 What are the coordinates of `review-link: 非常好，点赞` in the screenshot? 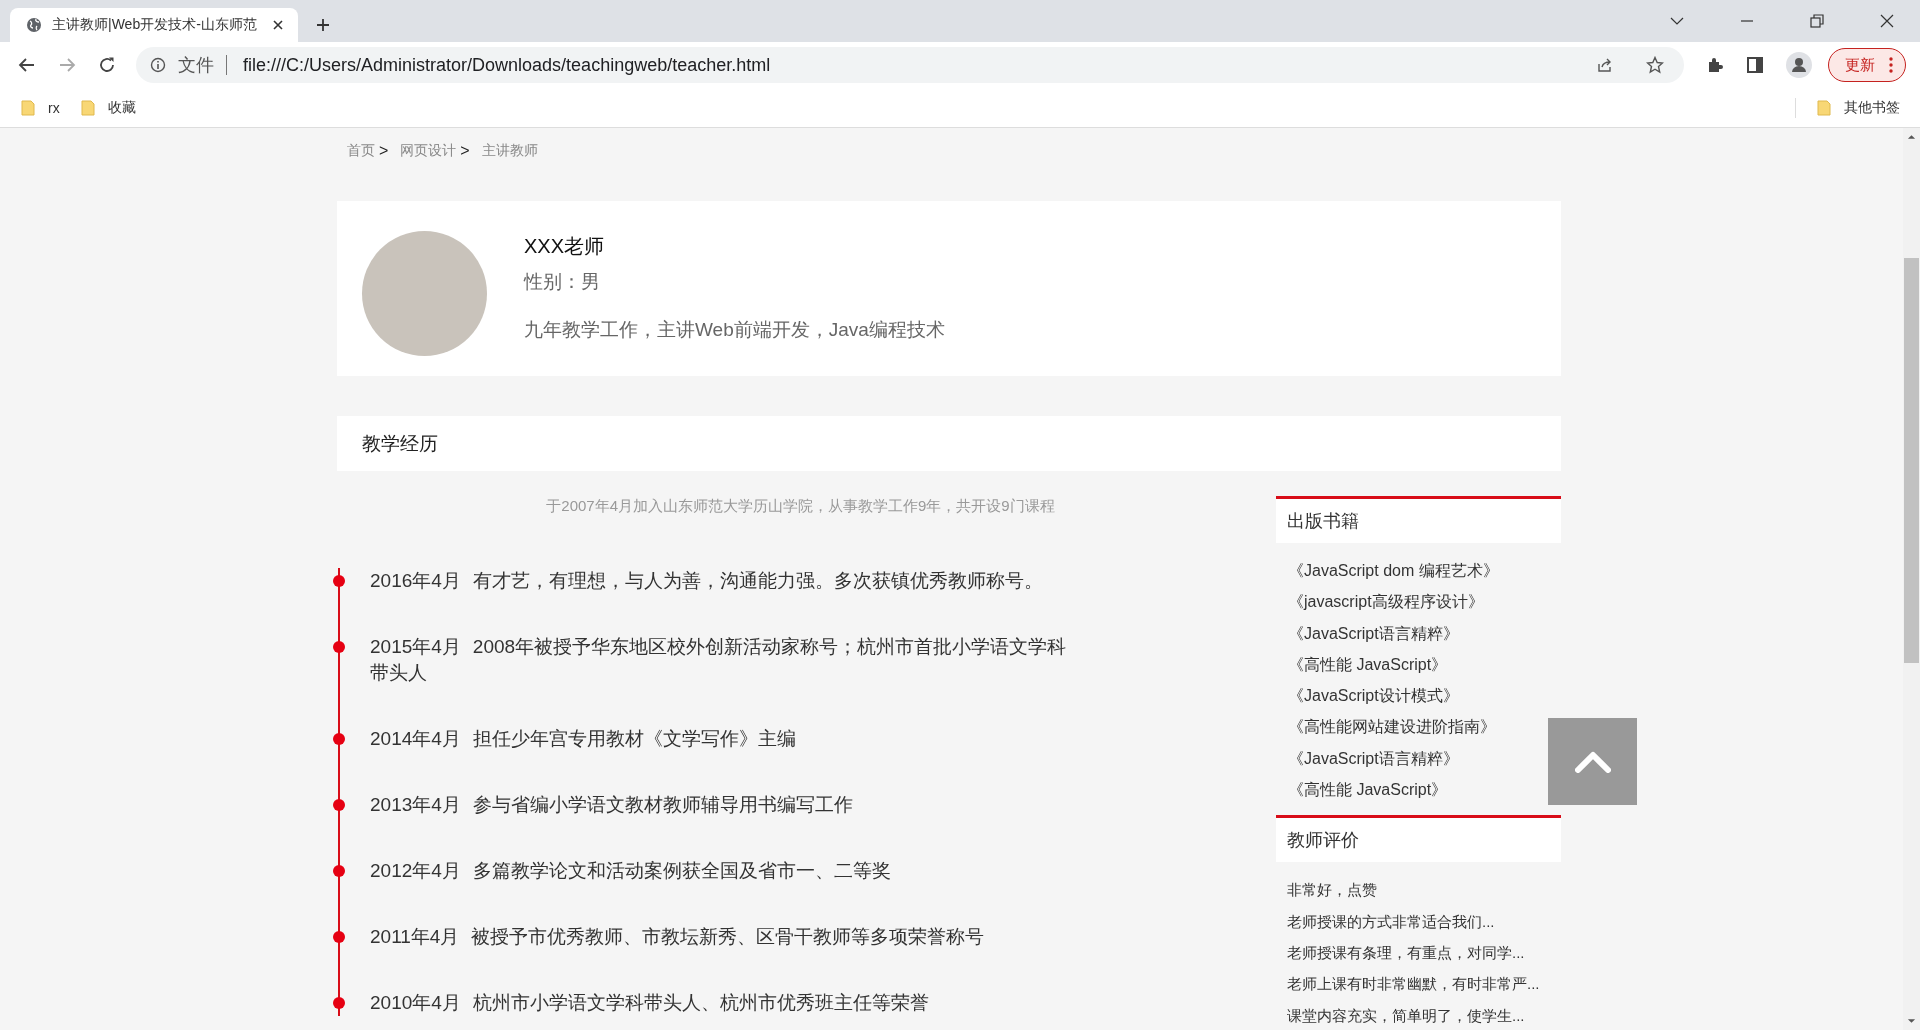 It's located at (1332, 890).